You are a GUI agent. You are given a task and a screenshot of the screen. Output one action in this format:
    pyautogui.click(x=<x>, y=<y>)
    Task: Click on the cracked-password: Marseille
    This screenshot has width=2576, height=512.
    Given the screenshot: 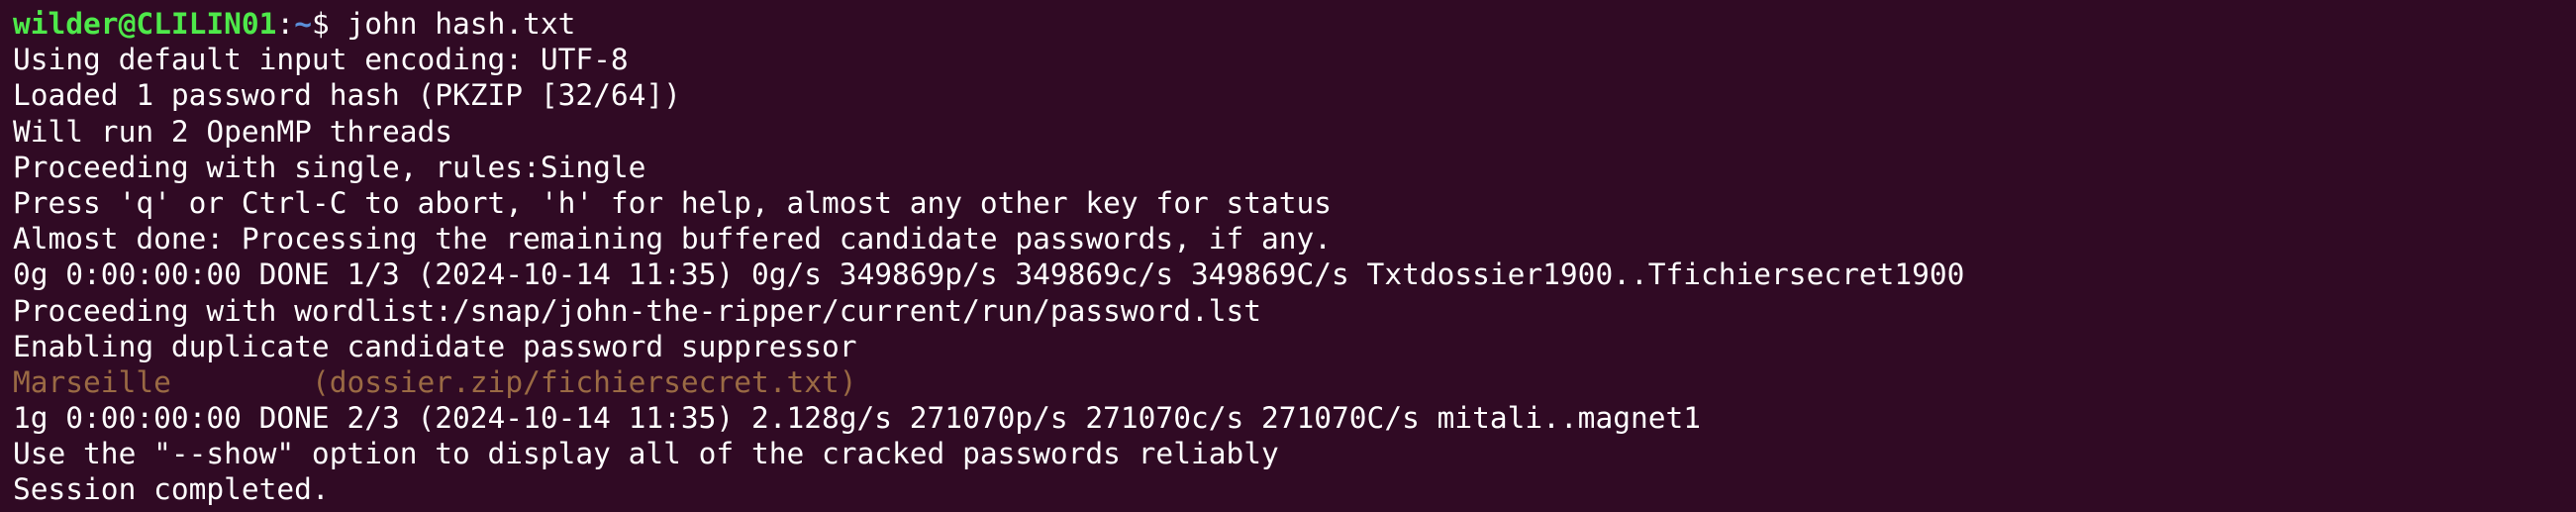 What is the action you would take?
    pyautogui.click(x=92, y=381)
    